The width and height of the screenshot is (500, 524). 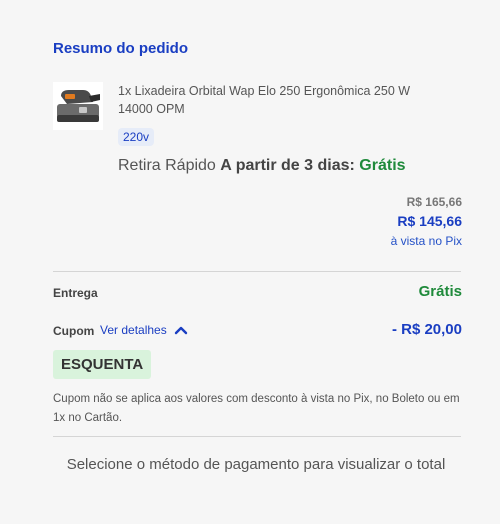 I want to click on pickup-info: Retira Rápido A partir de 3 dias: Grátis, so click(x=262, y=166).